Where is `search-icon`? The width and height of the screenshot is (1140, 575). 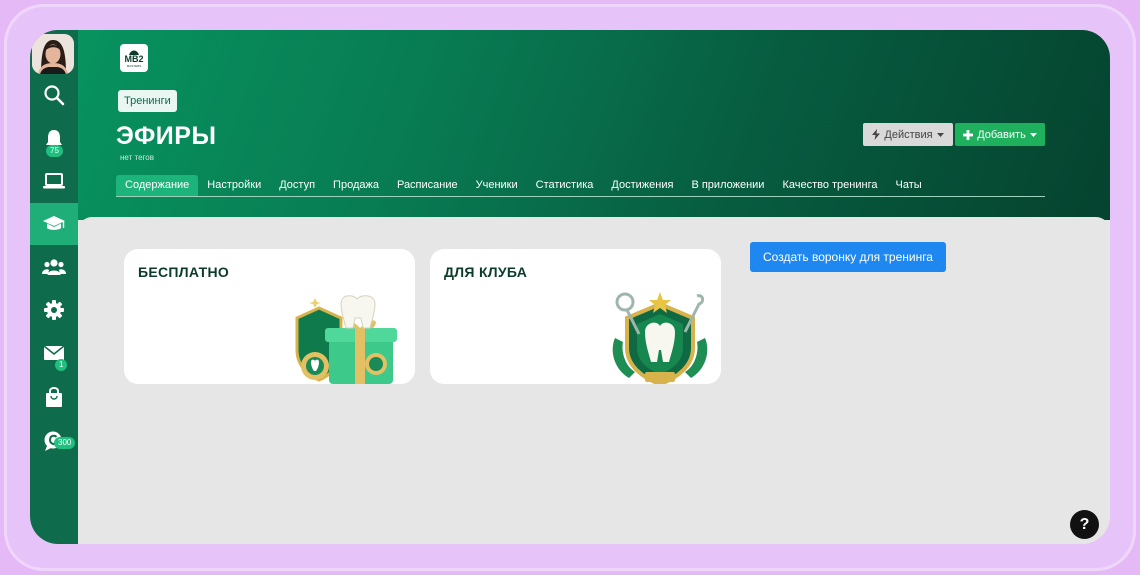
search-icon is located at coordinates (54, 95).